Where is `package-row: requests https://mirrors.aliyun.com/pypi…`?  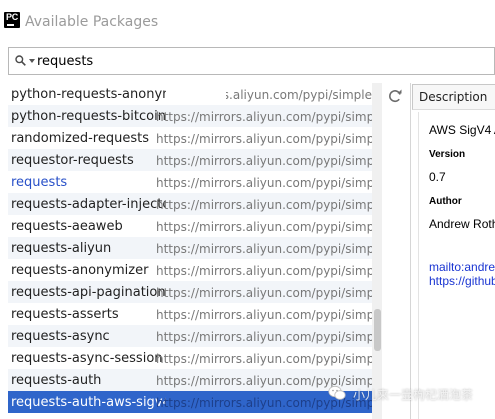 package-row: requests https://mirrors.aliyun.com/pypi… is located at coordinates (190, 182).